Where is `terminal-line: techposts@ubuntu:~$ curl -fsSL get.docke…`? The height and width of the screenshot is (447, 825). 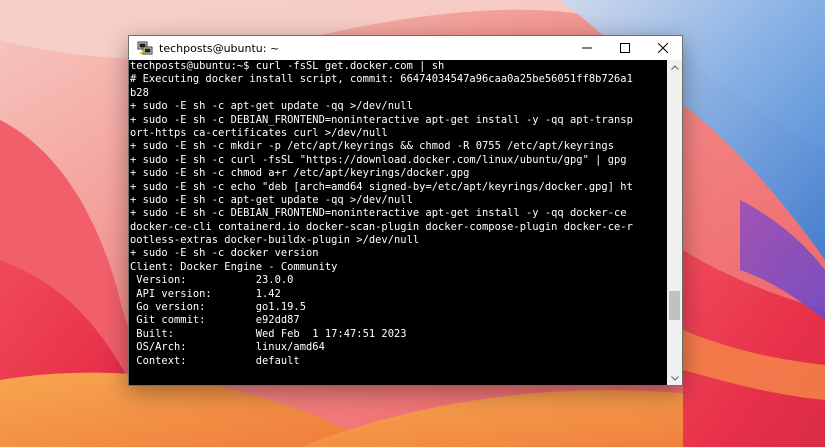 terminal-line: techposts@ubuntu:~$ curl -fsSL get.docke… is located at coordinates (287, 66).